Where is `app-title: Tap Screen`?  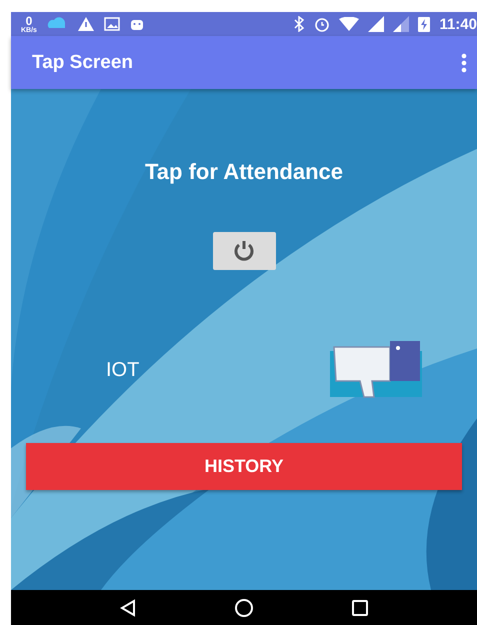
app-title: Tap Screen is located at coordinates (83, 63).